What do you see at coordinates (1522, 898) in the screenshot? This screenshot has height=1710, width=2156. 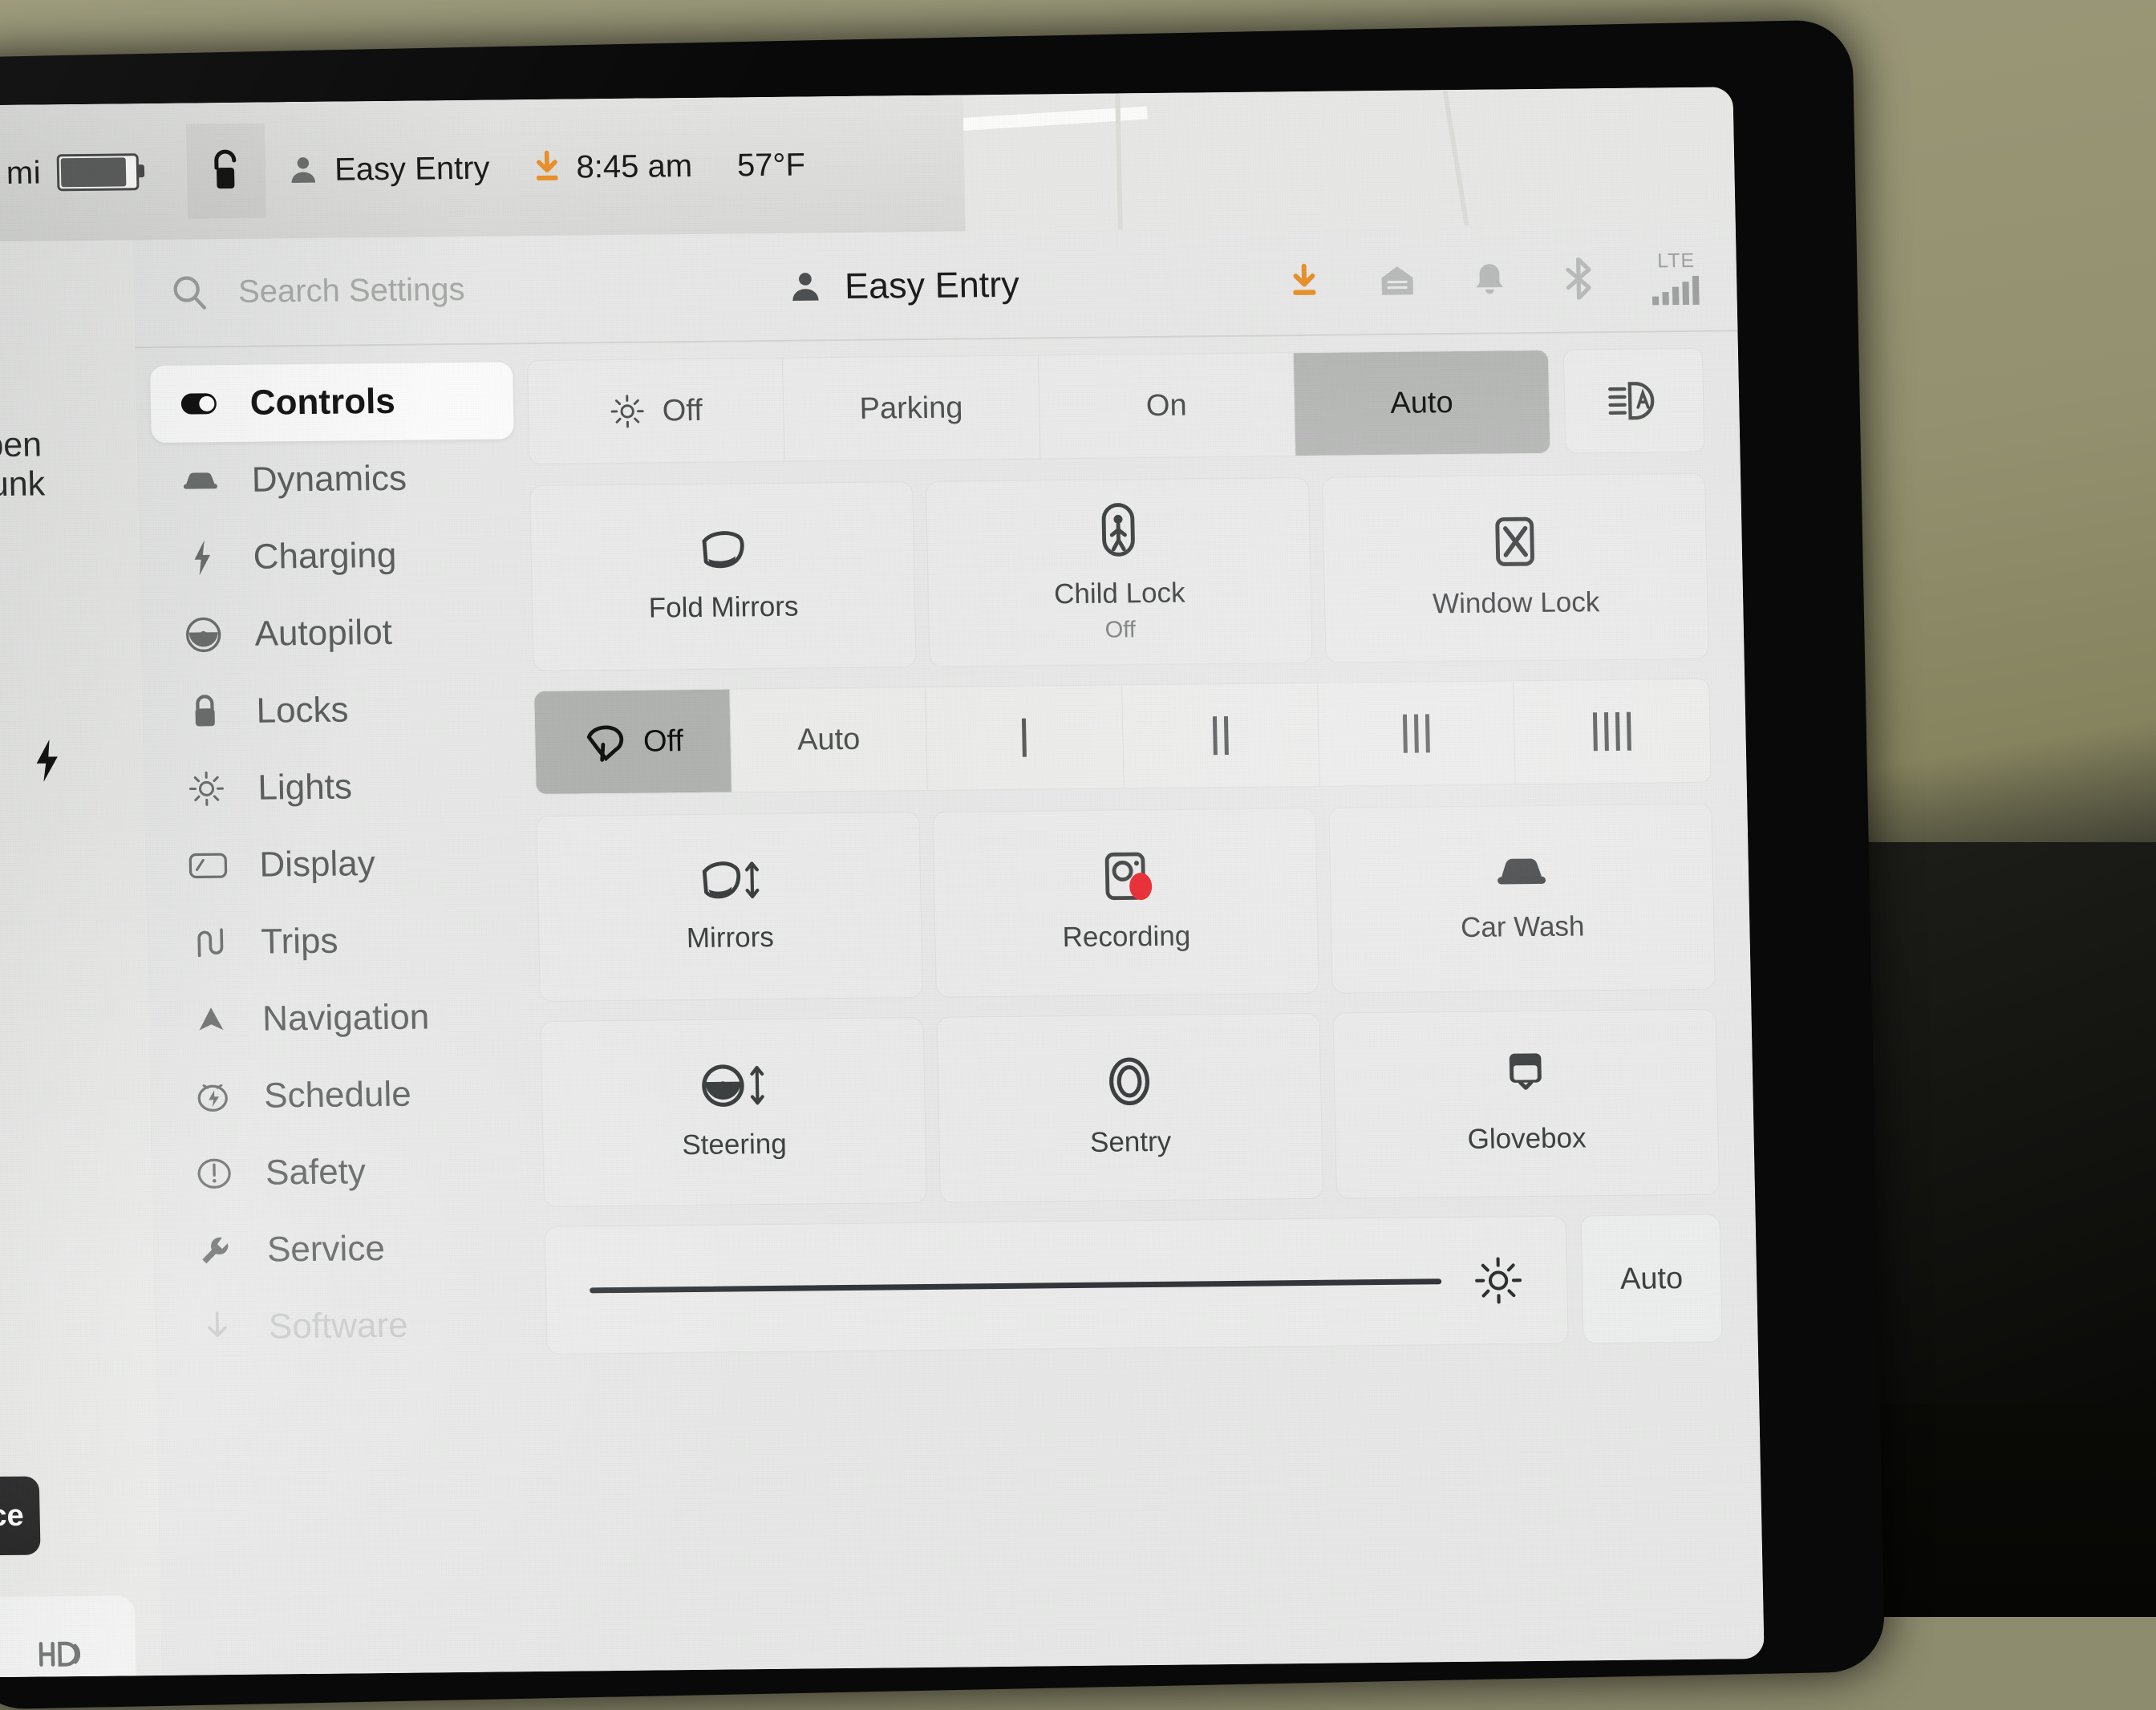 I see `car-wash-tile: Car Wash` at bounding box center [1522, 898].